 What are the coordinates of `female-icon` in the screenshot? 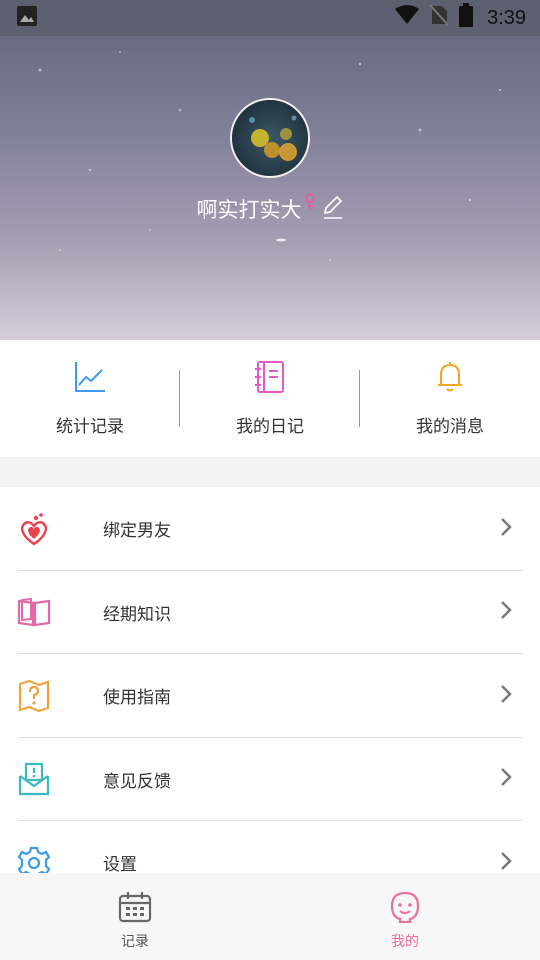 It's located at (310, 204).